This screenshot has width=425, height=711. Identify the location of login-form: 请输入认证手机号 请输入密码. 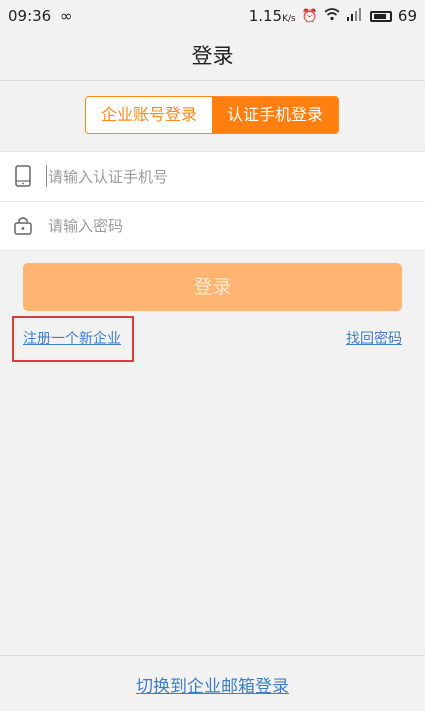
(212, 201).